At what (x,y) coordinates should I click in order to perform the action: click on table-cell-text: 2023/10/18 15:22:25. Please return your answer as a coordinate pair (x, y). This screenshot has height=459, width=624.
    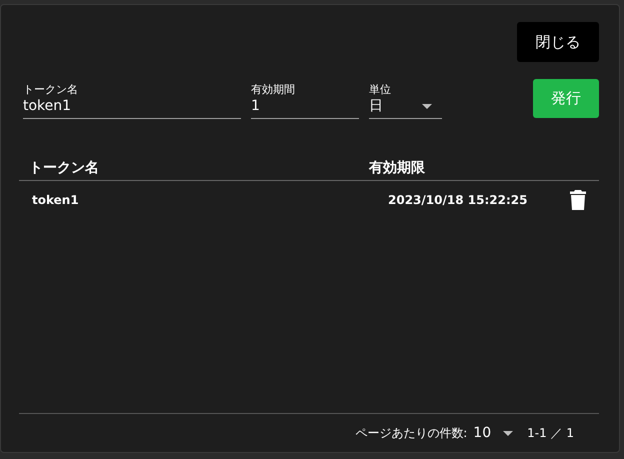
    Looking at the image, I should click on (457, 200).